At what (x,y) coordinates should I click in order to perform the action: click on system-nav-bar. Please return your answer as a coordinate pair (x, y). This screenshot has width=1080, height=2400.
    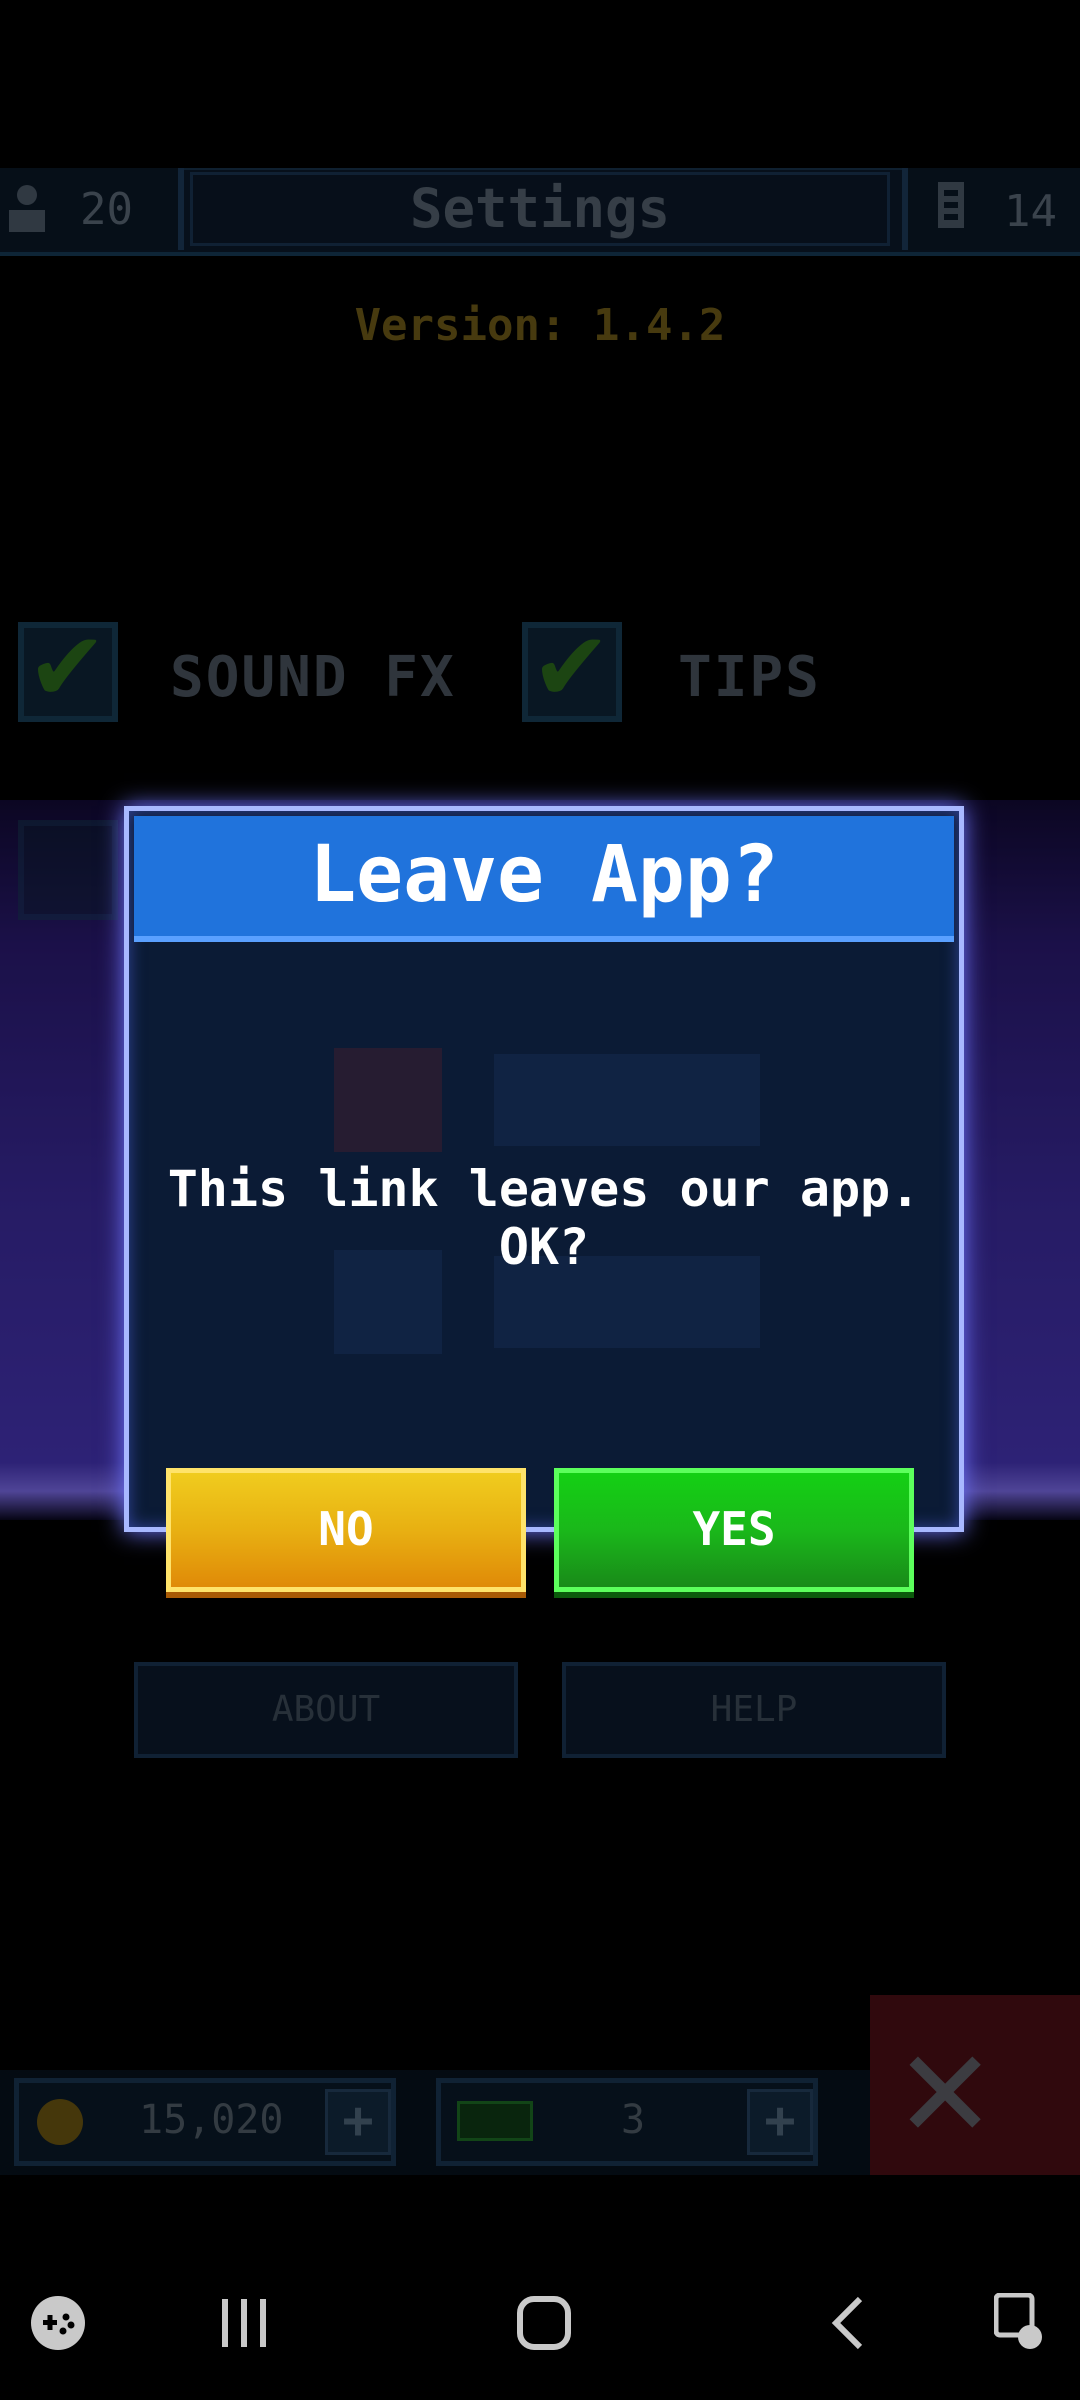
    Looking at the image, I should click on (540, 2287).